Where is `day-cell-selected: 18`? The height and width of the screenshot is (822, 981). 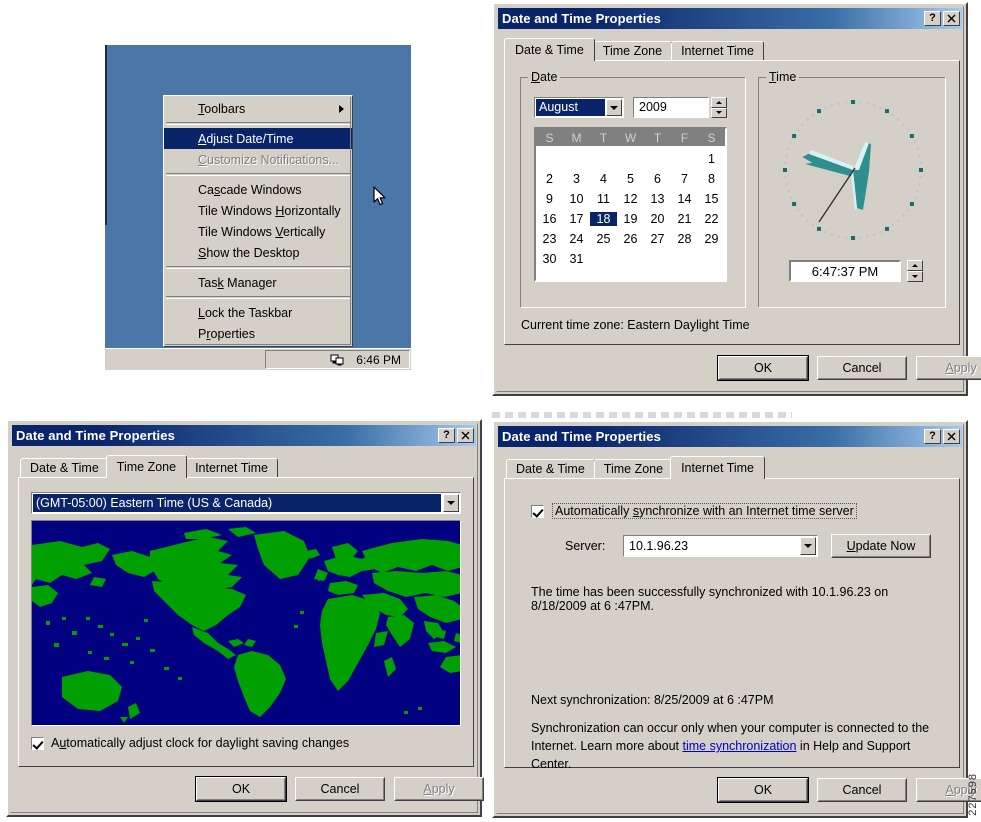
day-cell-selected: 18 is located at coordinates (603, 219).